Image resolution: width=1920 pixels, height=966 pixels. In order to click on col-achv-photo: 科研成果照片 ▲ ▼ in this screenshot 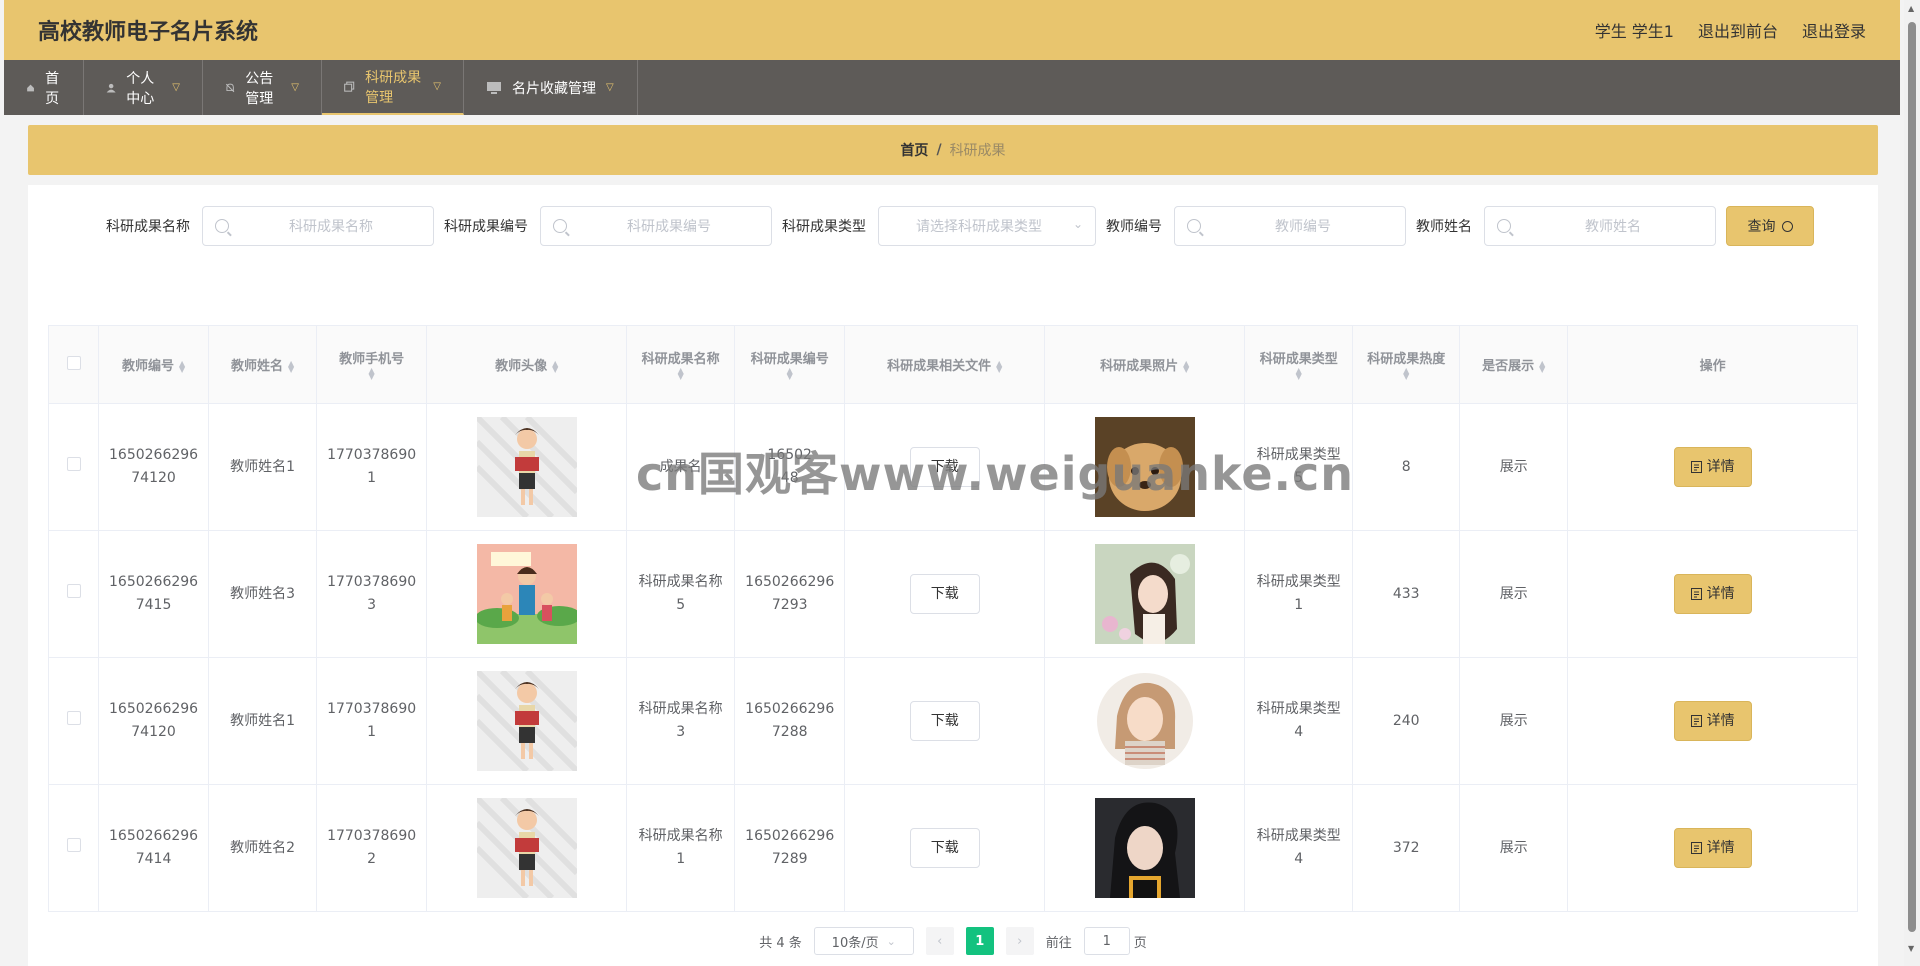, I will do `click(1145, 364)`.